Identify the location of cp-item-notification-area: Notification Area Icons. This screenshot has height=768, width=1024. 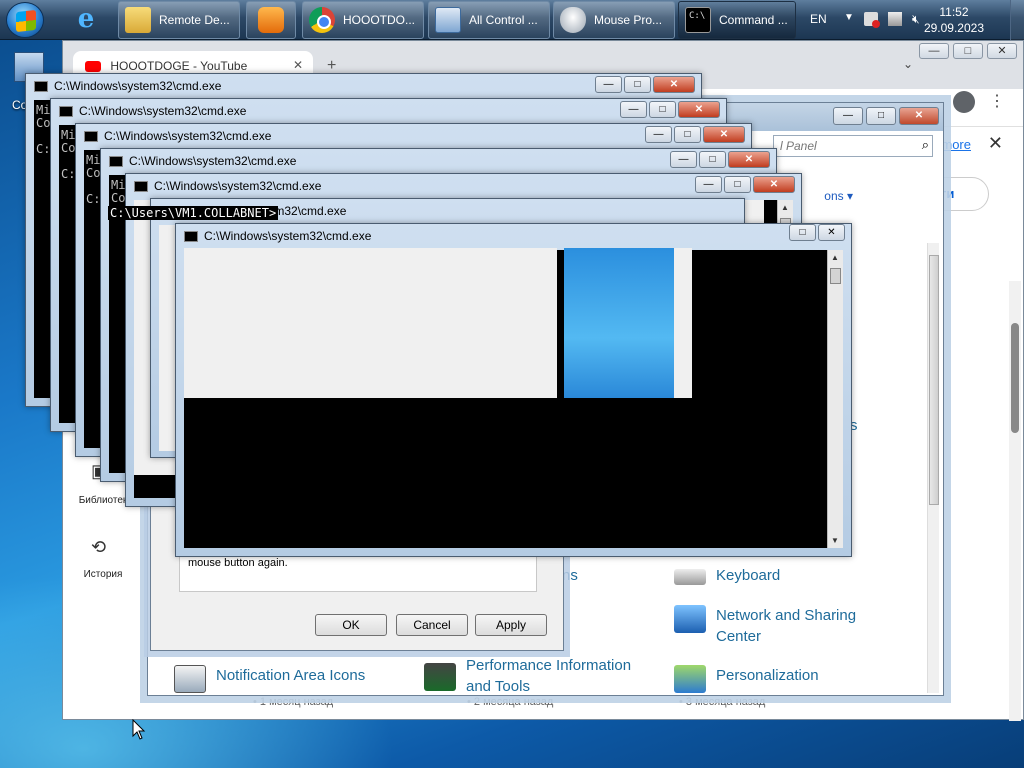
(269, 679).